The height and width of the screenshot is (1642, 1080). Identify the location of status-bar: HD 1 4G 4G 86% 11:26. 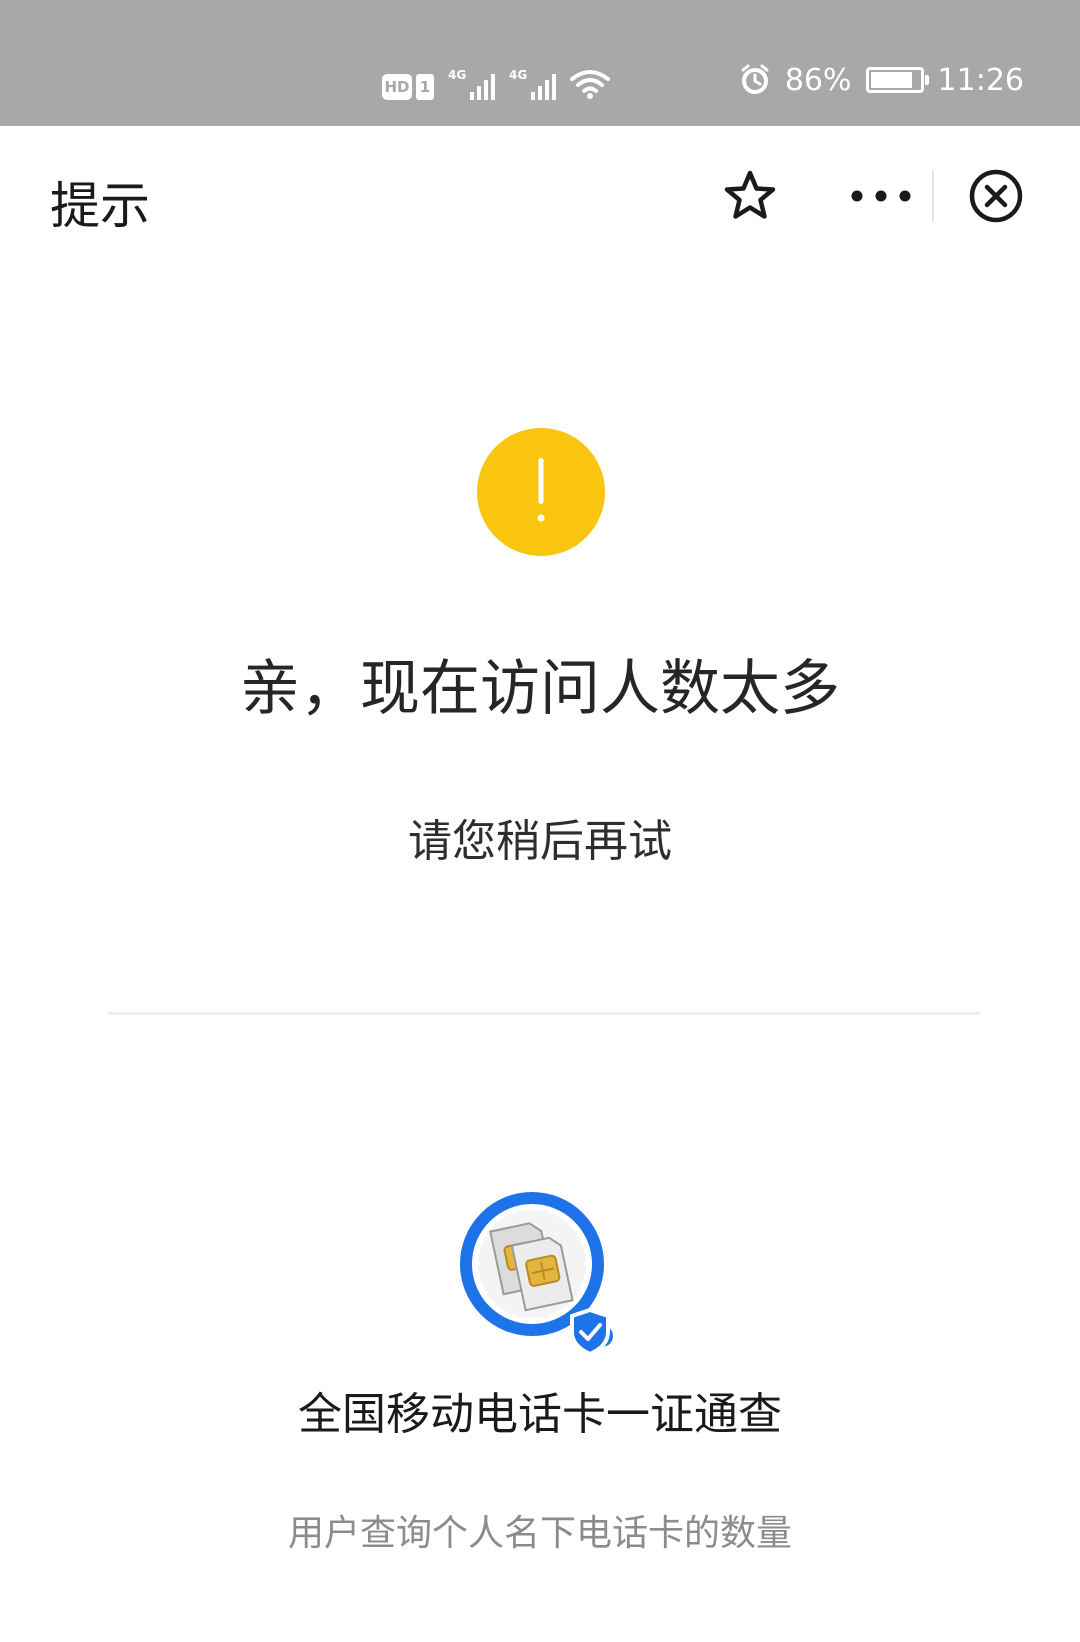
(540, 63).